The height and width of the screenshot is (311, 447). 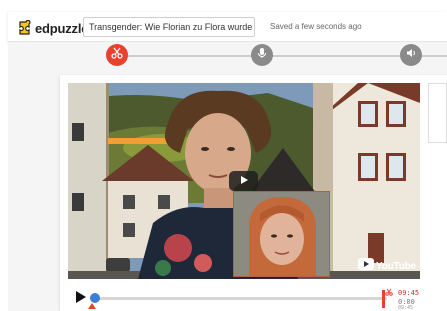 What do you see at coordinates (92, 306) in the screenshot?
I see `cut-start-marker` at bounding box center [92, 306].